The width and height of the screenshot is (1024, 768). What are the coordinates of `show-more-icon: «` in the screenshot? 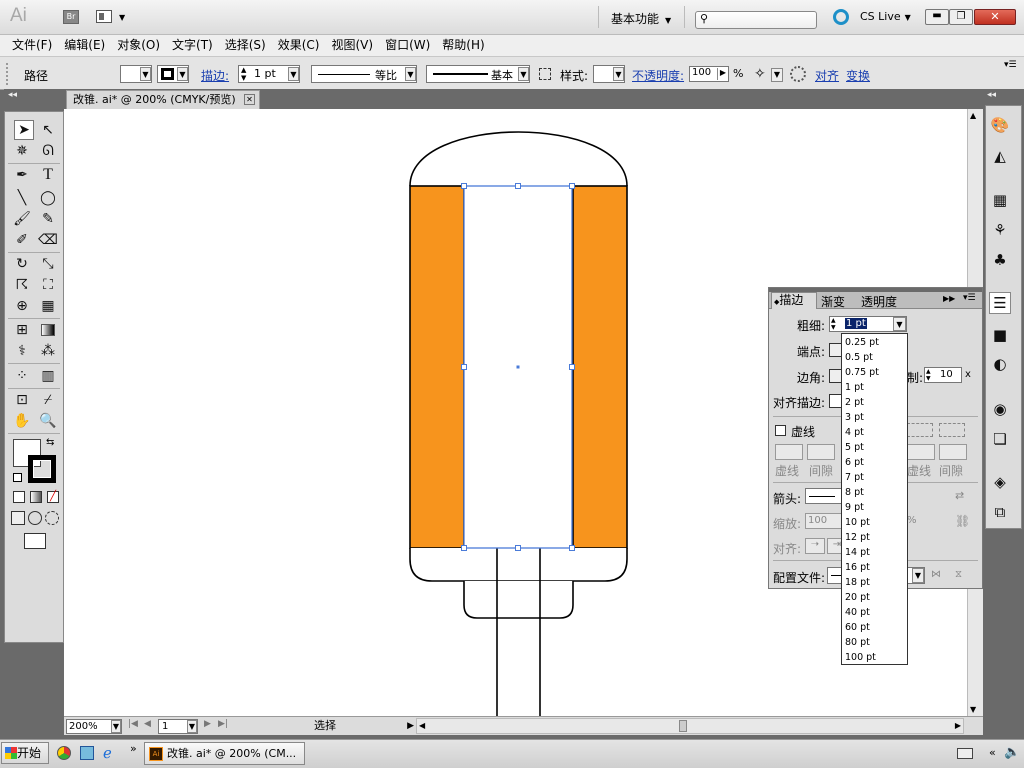 It's located at (992, 752).